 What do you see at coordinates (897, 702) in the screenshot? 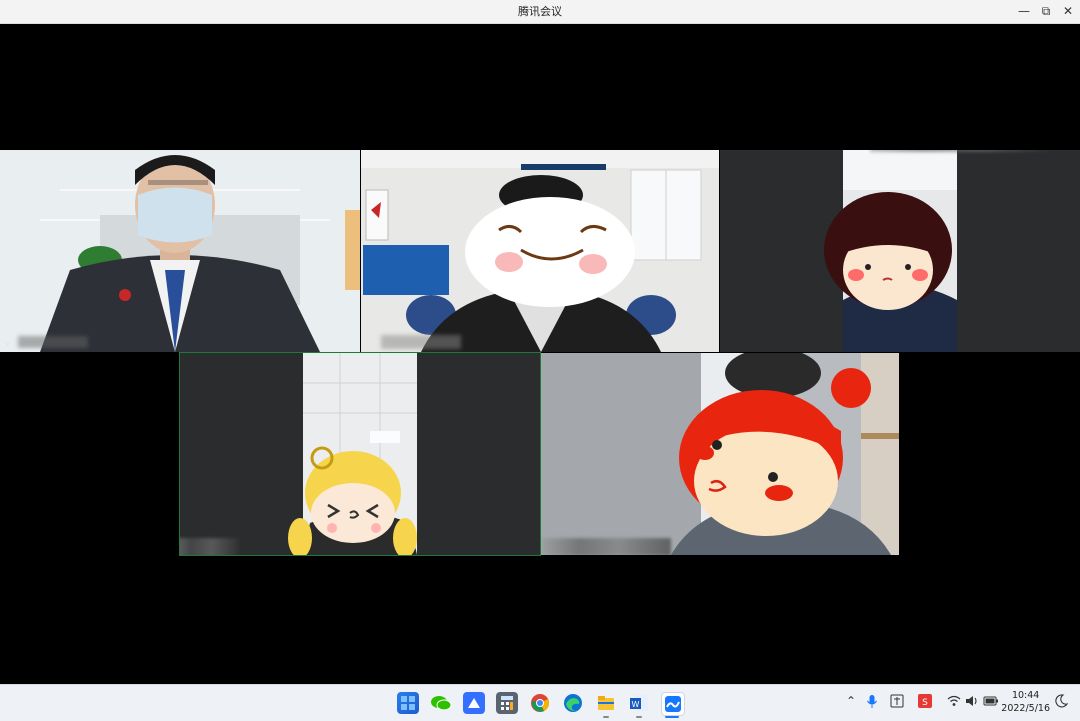
I see `input-method-icon` at bounding box center [897, 702].